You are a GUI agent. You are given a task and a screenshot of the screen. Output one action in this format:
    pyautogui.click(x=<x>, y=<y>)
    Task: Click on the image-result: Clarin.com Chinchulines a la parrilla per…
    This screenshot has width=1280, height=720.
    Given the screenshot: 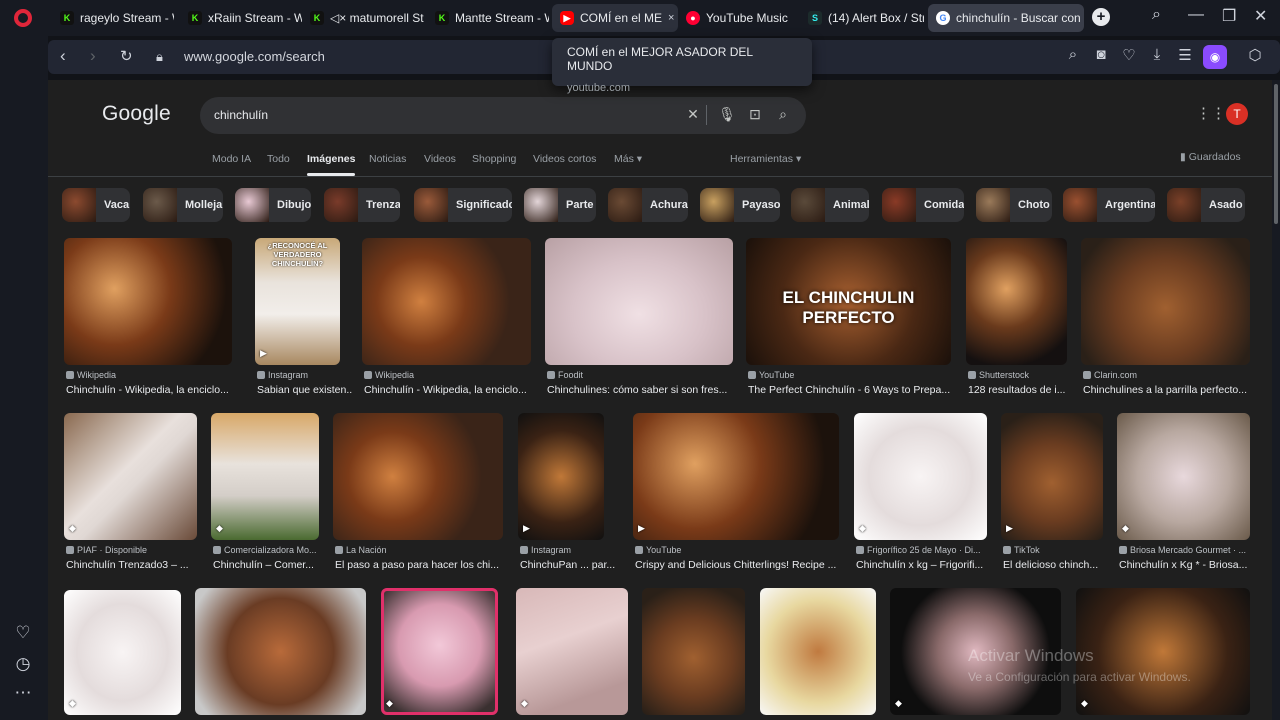 What is the action you would take?
    pyautogui.click(x=1165, y=321)
    